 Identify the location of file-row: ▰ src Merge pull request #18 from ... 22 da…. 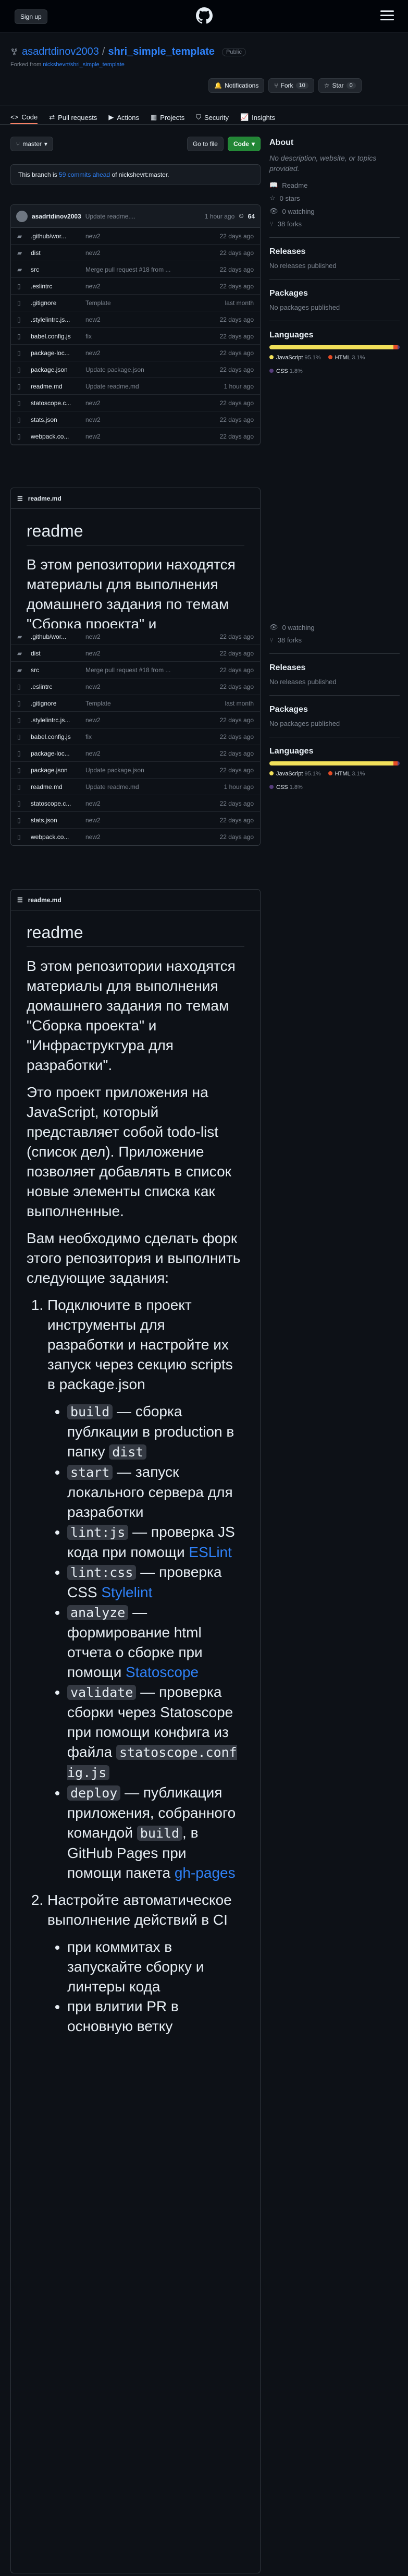
(135, 670).